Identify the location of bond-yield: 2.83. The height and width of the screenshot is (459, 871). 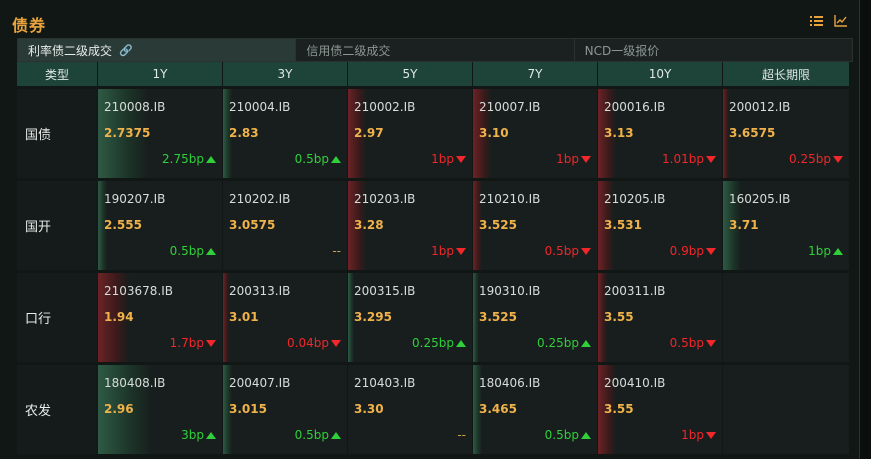
(244, 133).